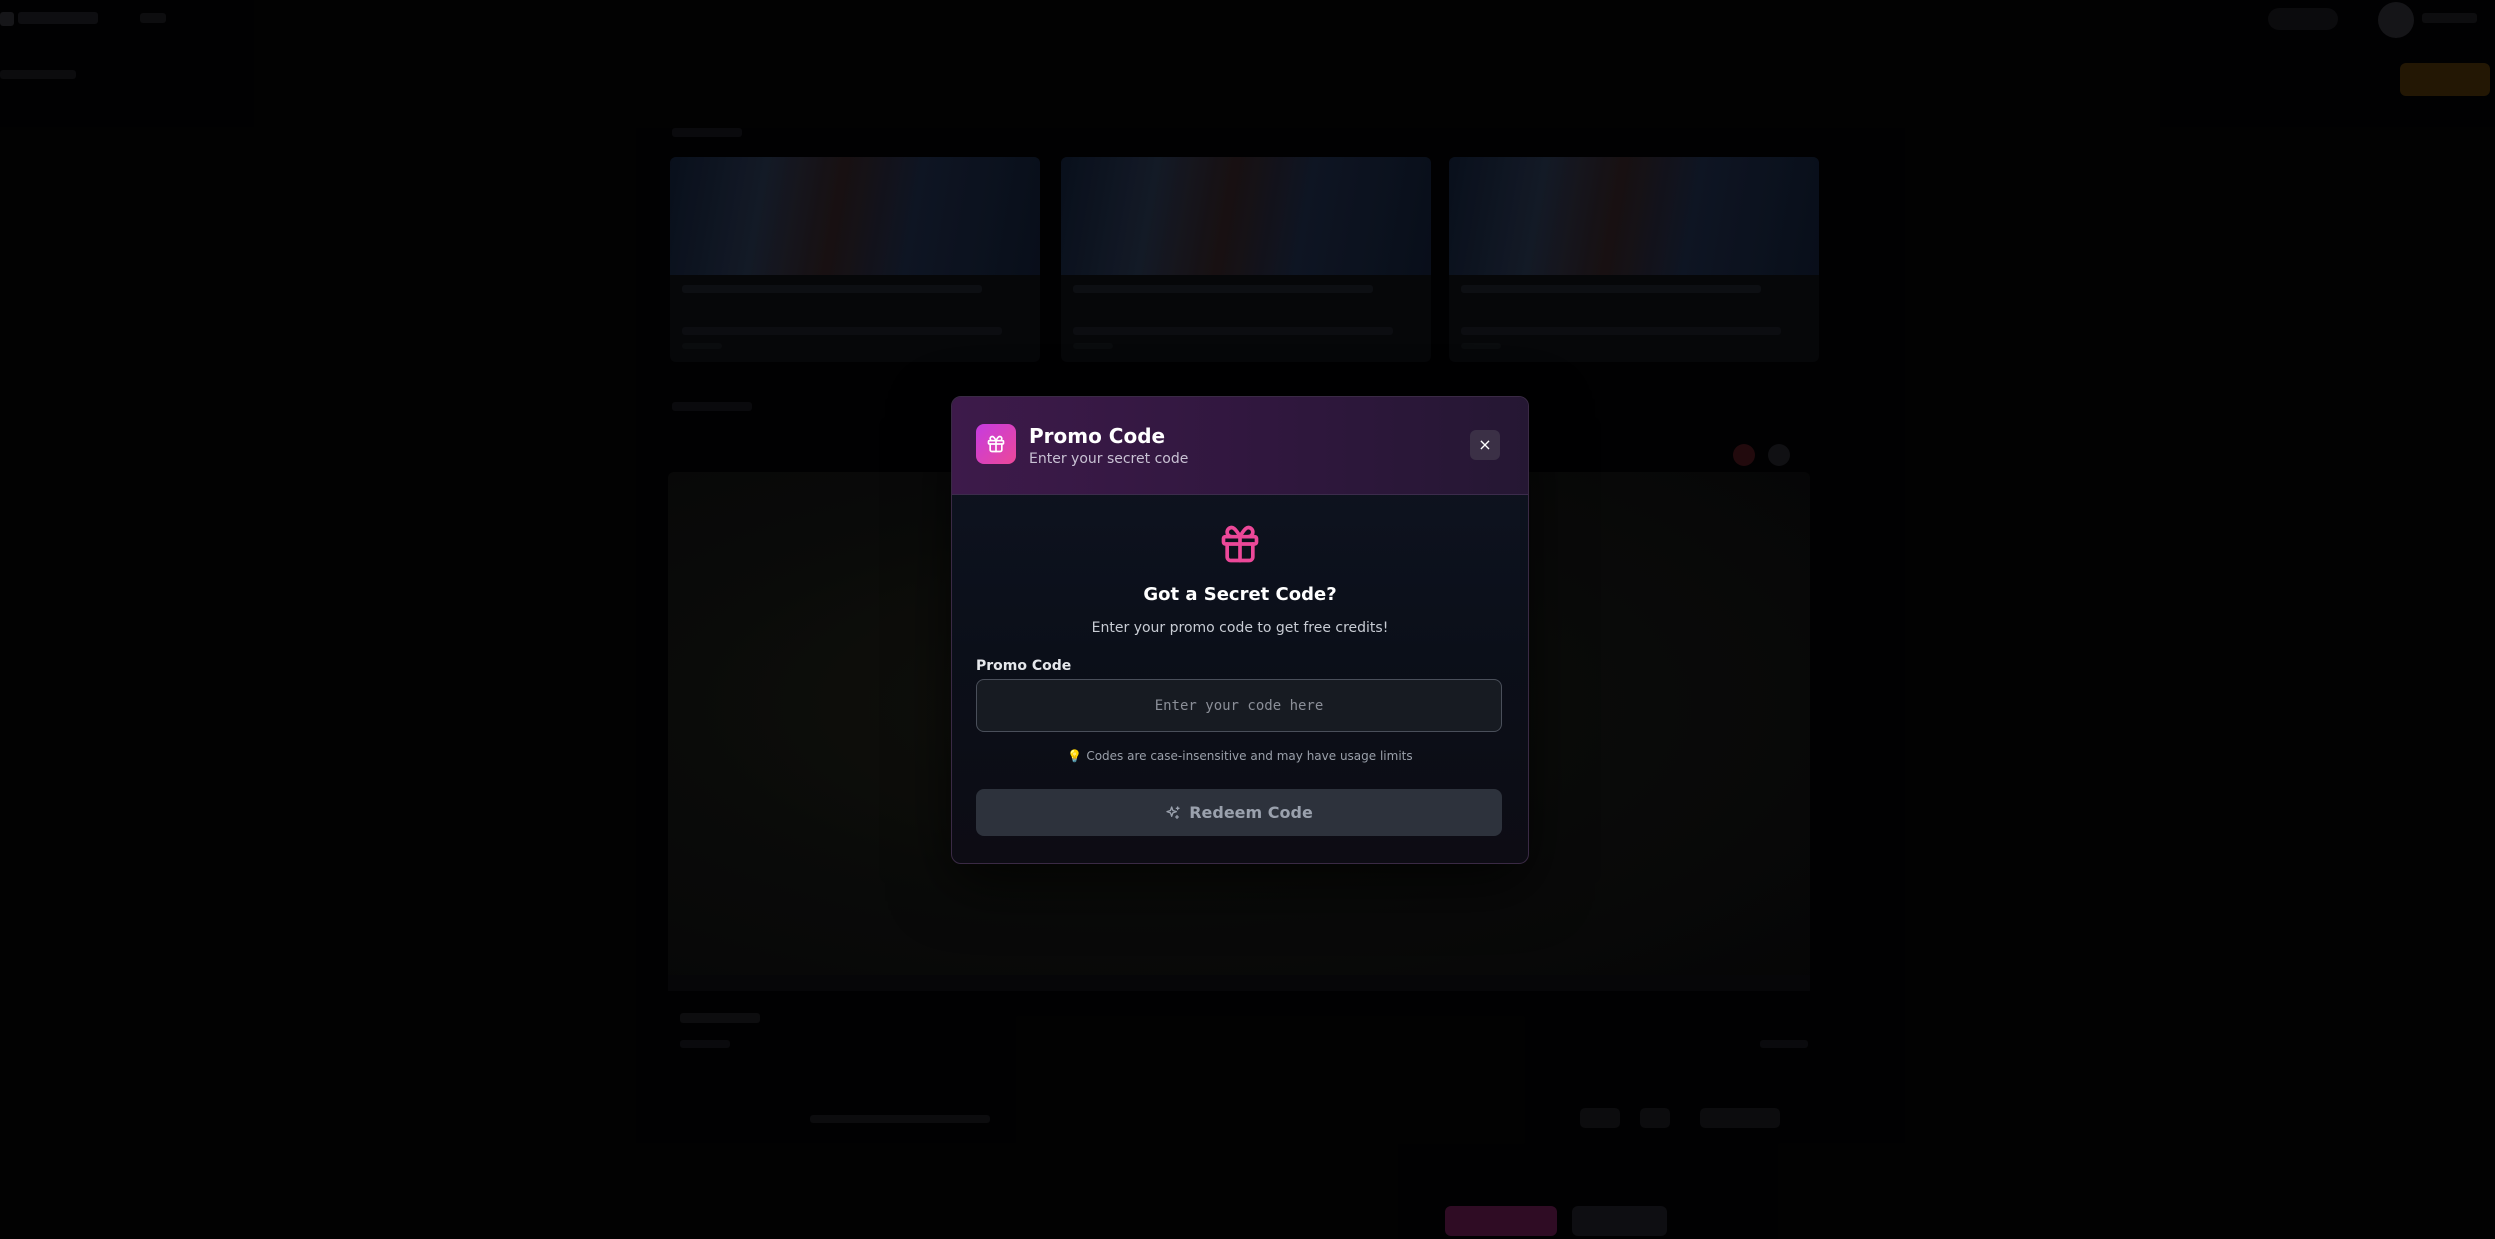 Image resolution: width=2495 pixels, height=1239 pixels. I want to click on redeem-code-button: Redeem Code, so click(1239, 812).